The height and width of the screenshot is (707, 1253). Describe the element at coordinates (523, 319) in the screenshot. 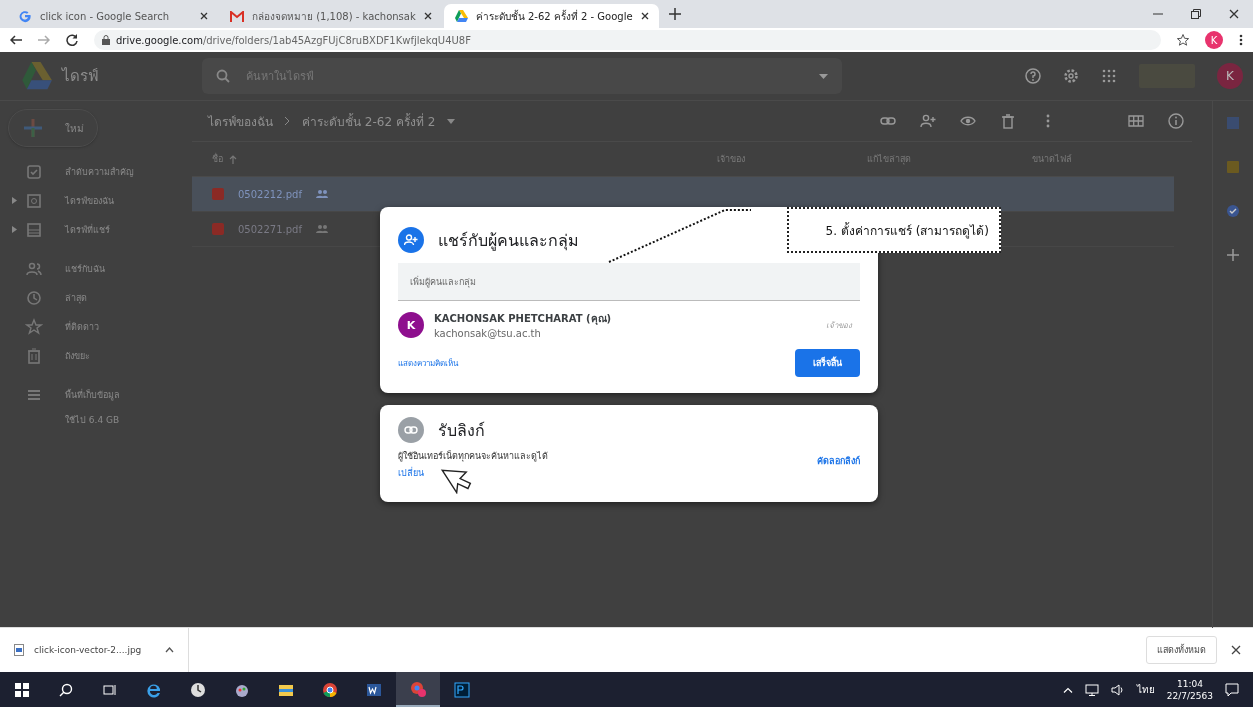

I see `person-name: KACHONSAK PHETCHARAT (คุณ)` at that location.